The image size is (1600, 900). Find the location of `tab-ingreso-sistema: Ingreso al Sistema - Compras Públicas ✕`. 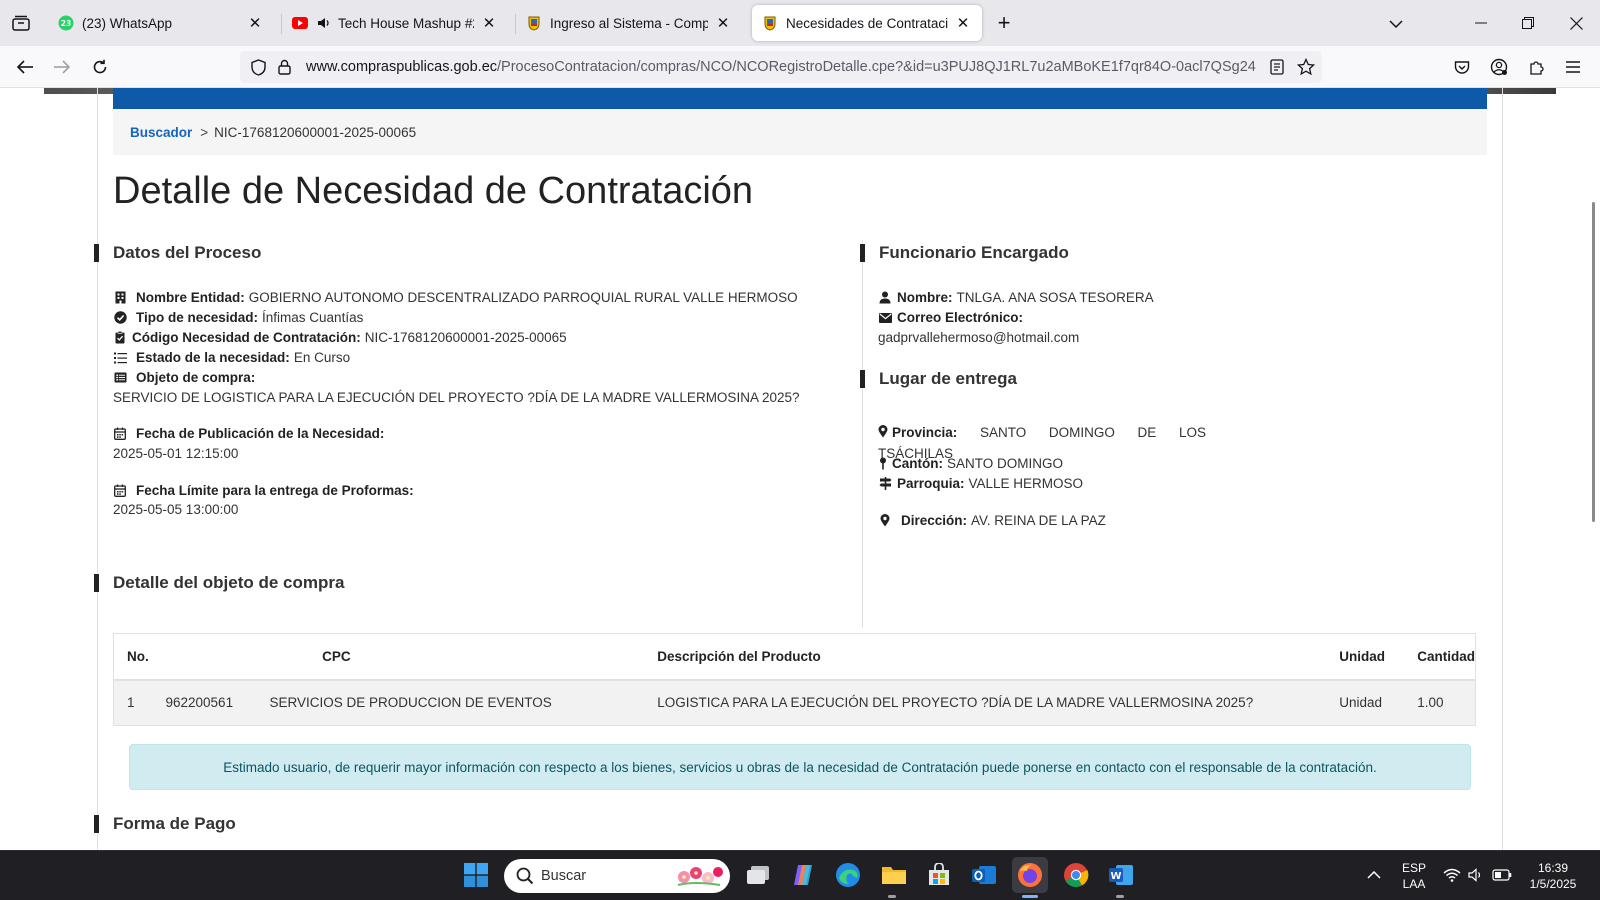

tab-ingreso-sistema: Ingreso al Sistema - Compras Públicas ✕ is located at coordinates (629, 23).